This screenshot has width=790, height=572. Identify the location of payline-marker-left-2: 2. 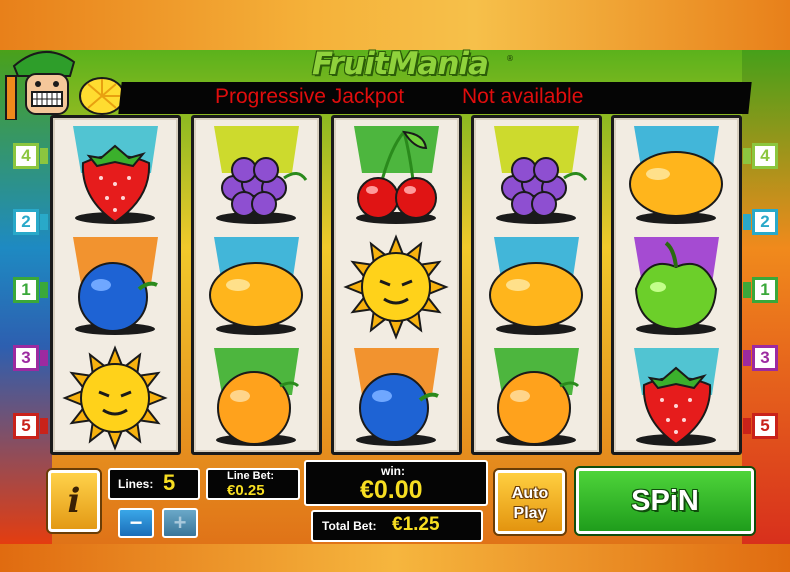
(29, 222).